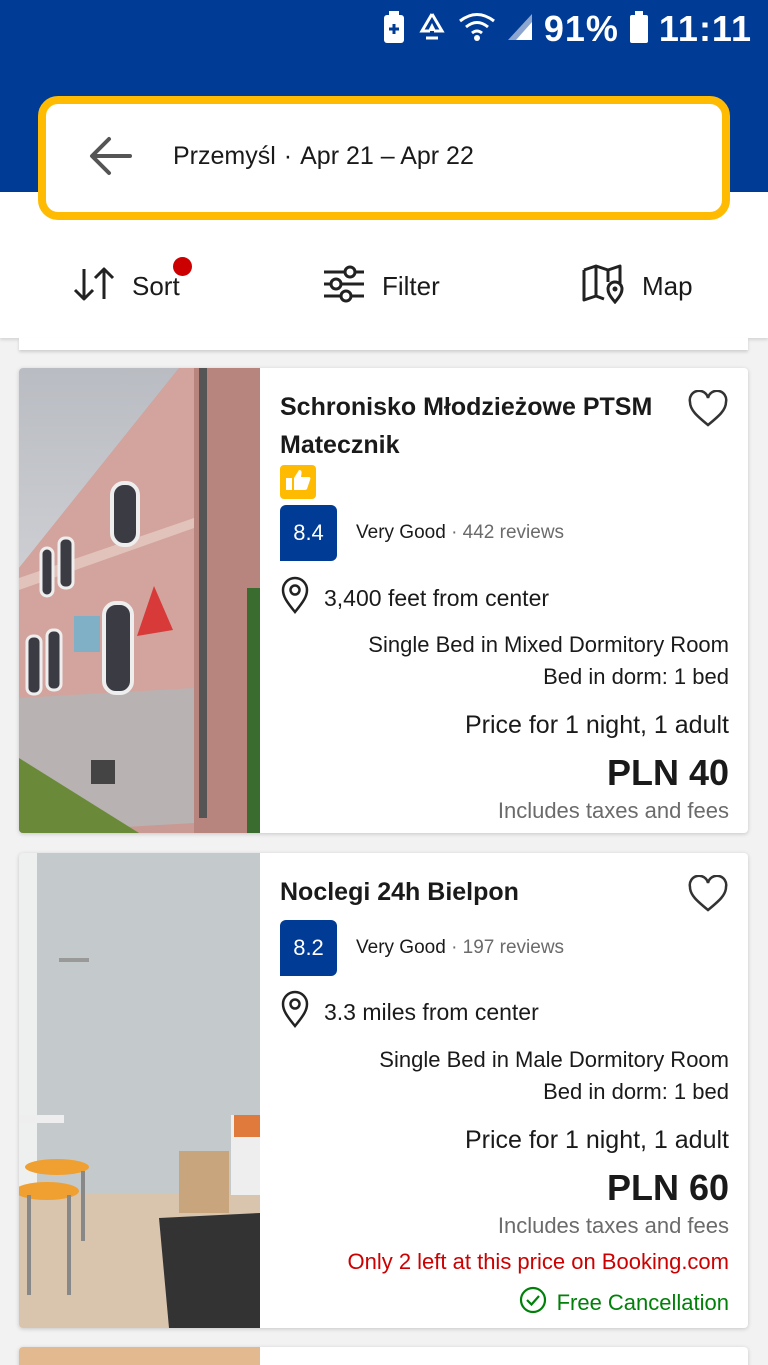  I want to click on status-icons: 91% 11:11, so click(567, 29).